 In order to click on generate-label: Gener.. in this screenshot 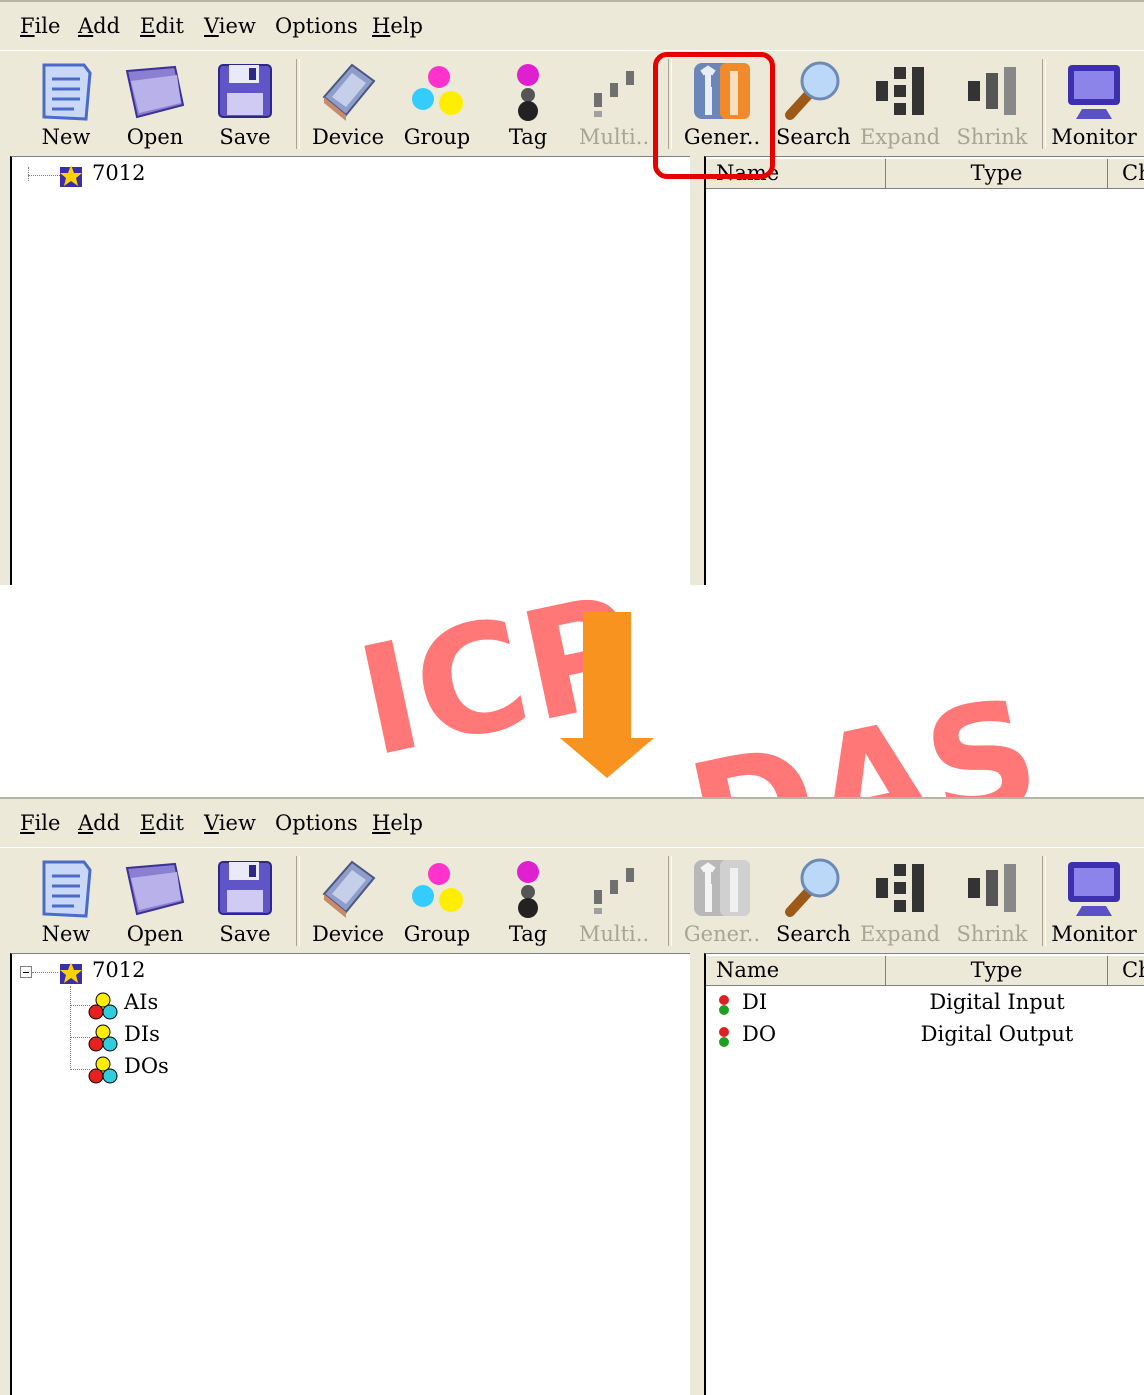, I will do `click(722, 934)`.